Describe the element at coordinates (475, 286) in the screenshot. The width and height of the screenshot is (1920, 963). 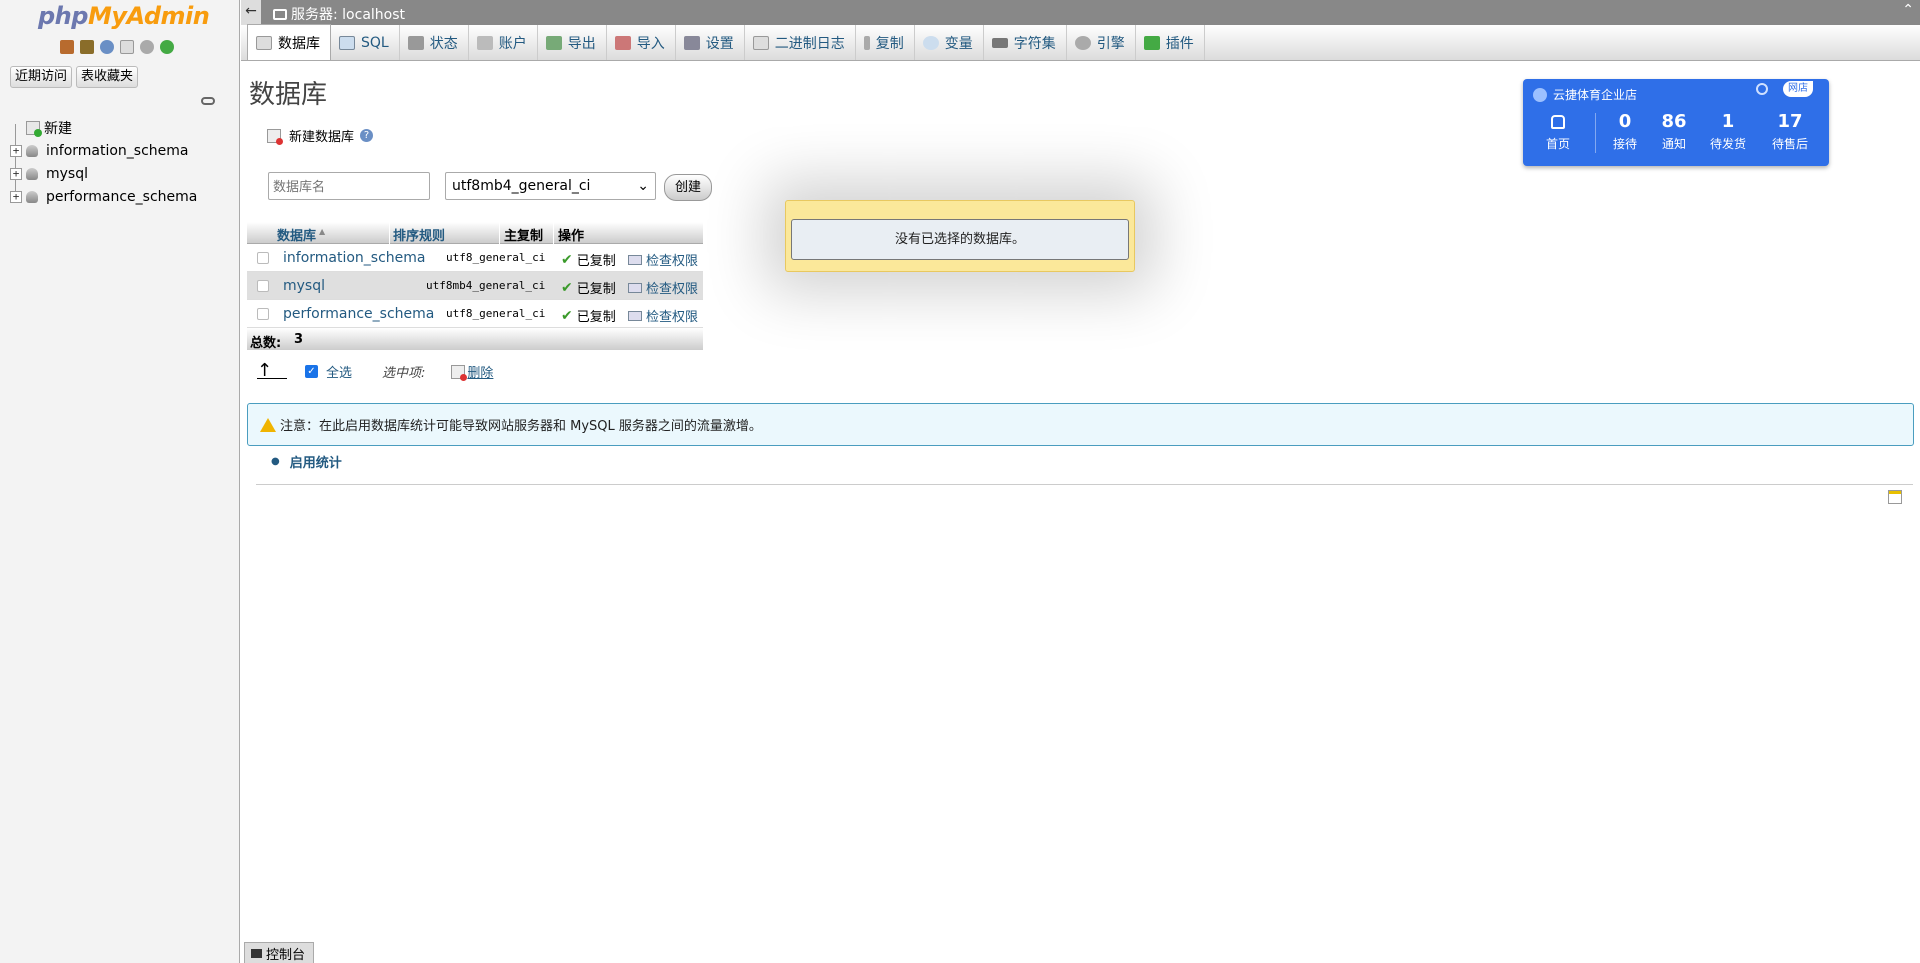
I see `table-row: mysql utf8mb4_general_ci ✔ 已复制 检查权限` at that location.